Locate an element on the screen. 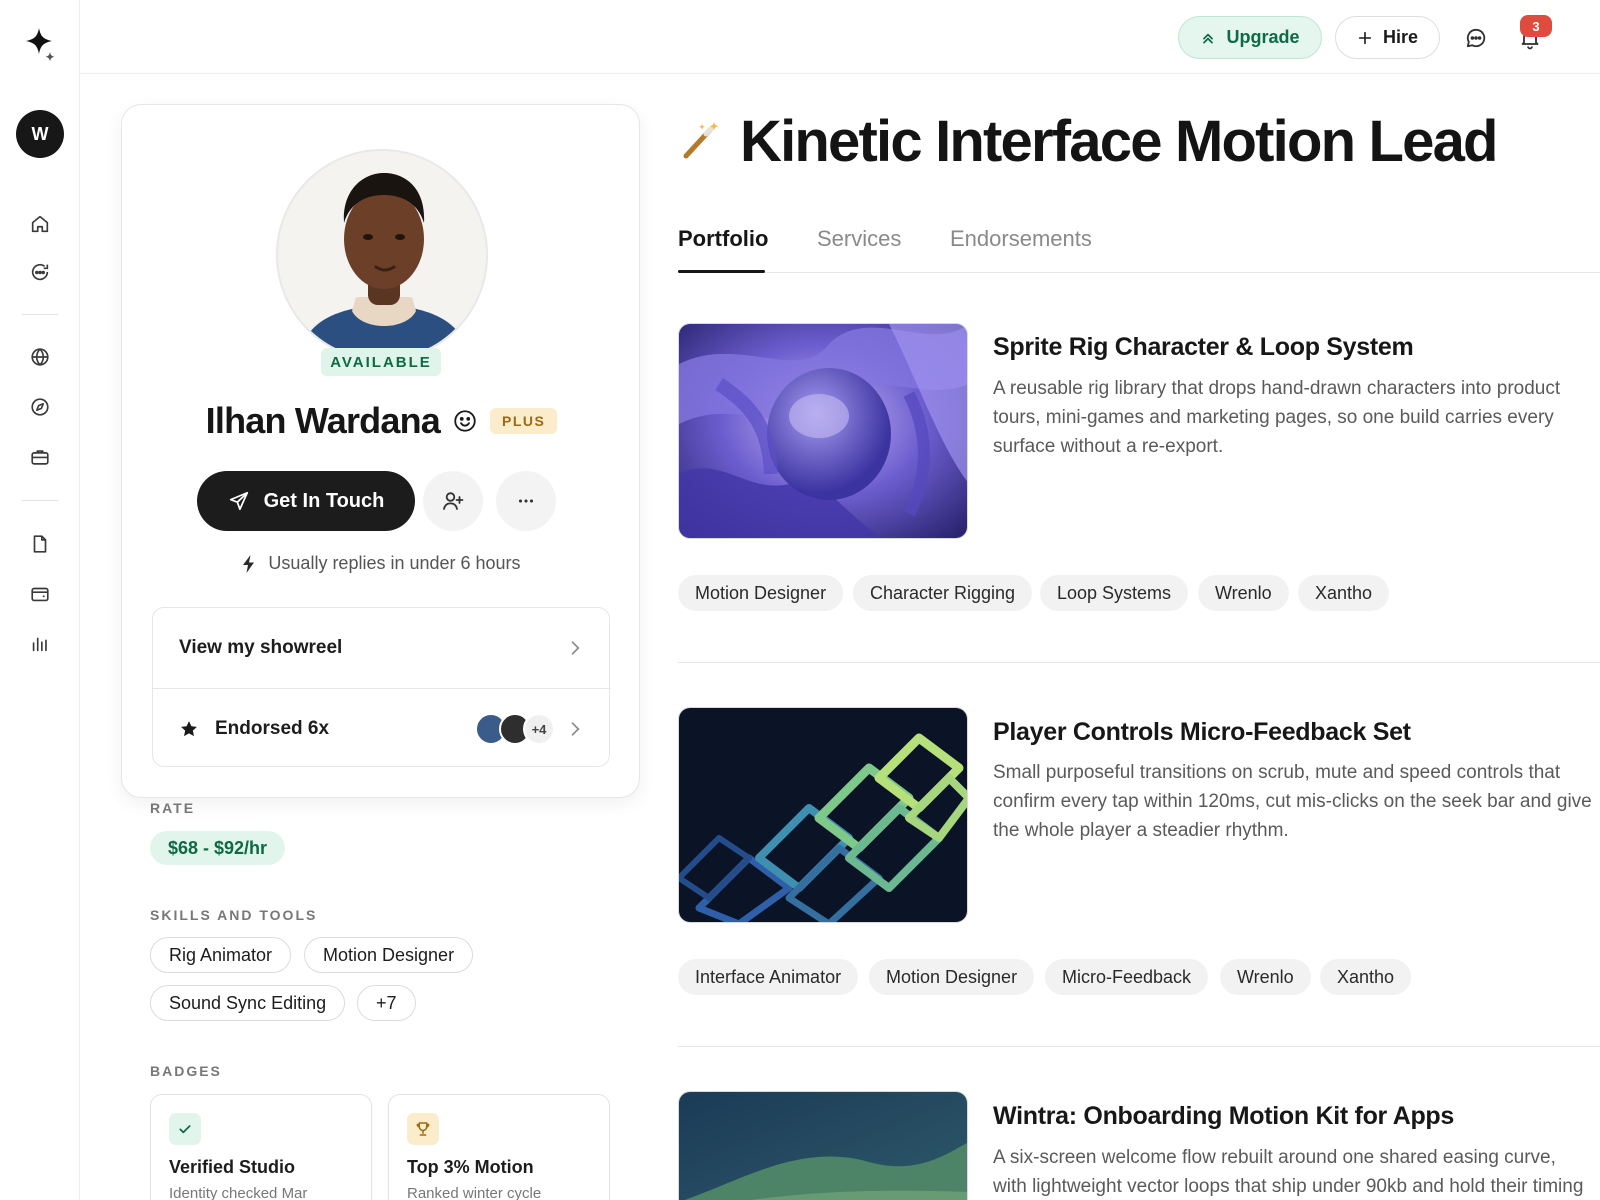 Image resolution: width=1600 pixels, height=1200 pixels. more-options-button is located at coordinates (526, 501).